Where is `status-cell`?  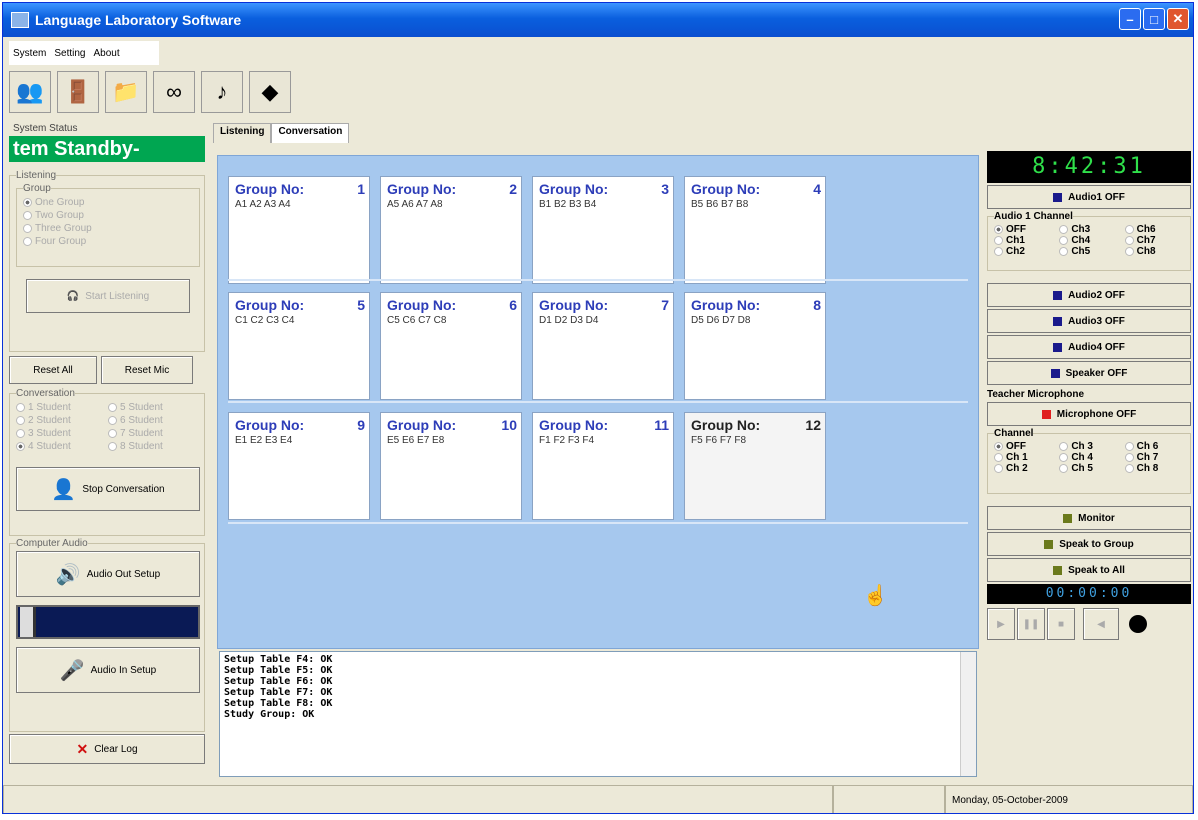 status-cell is located at coordinates (418, 799).